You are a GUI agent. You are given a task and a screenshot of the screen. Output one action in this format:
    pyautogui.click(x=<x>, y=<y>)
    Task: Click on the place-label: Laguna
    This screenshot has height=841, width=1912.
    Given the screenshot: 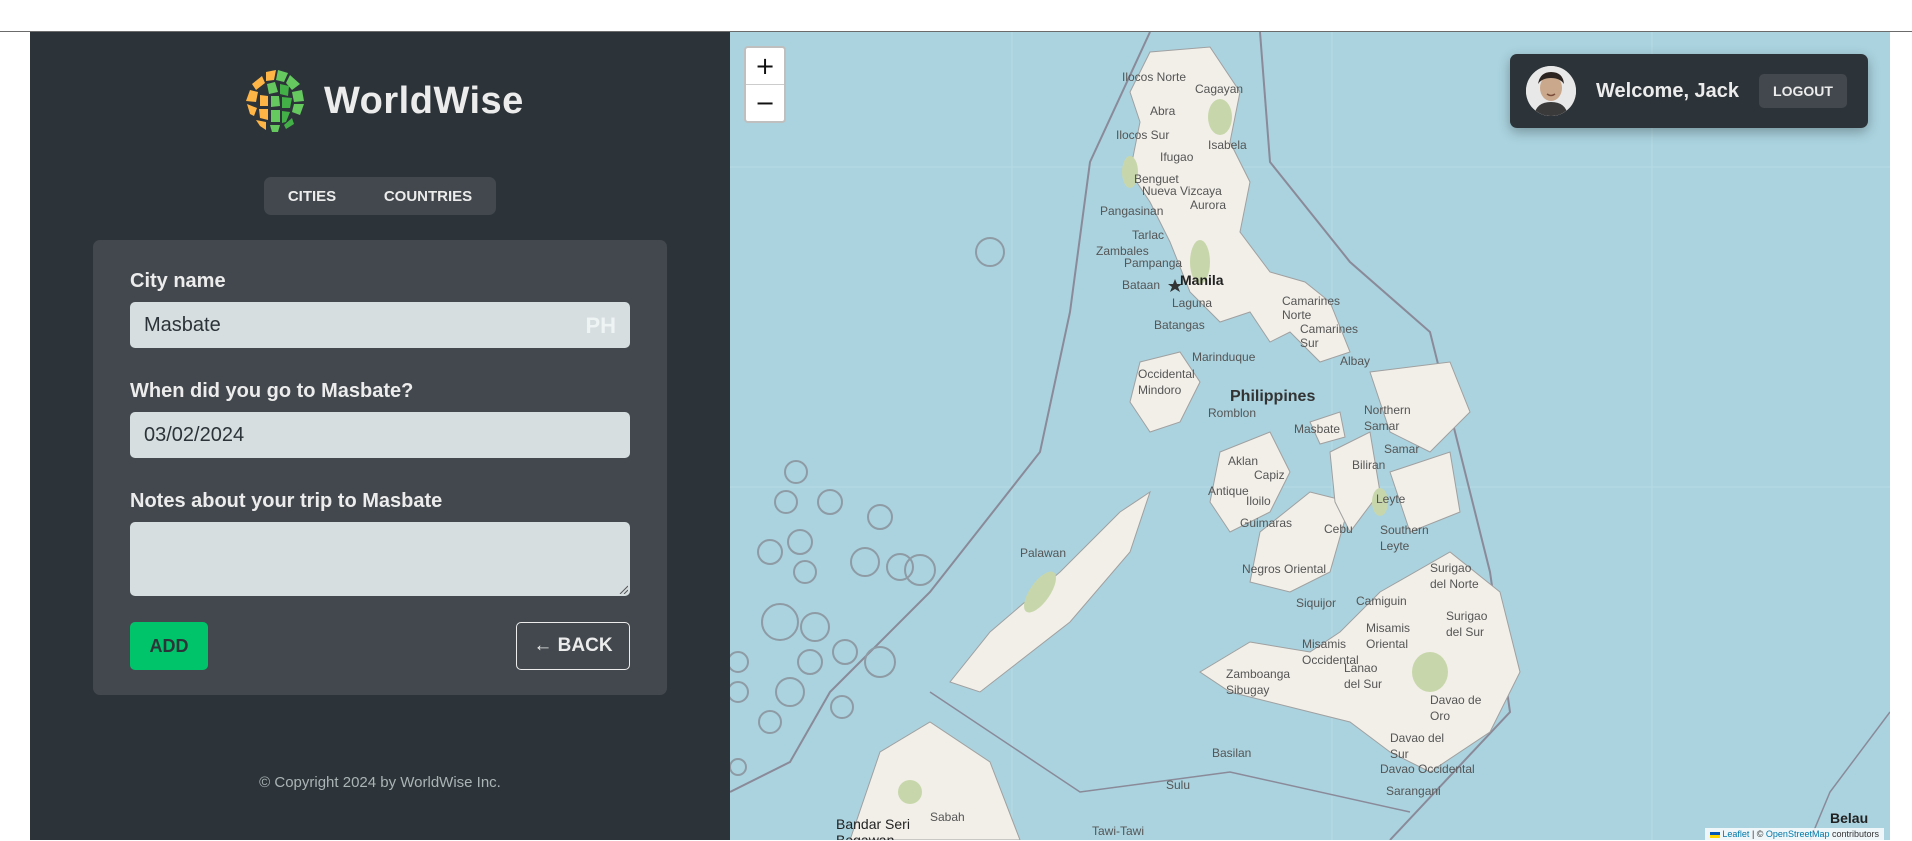 What is the action you would take?
    pyautogui.click(x=1192, y=303)
    